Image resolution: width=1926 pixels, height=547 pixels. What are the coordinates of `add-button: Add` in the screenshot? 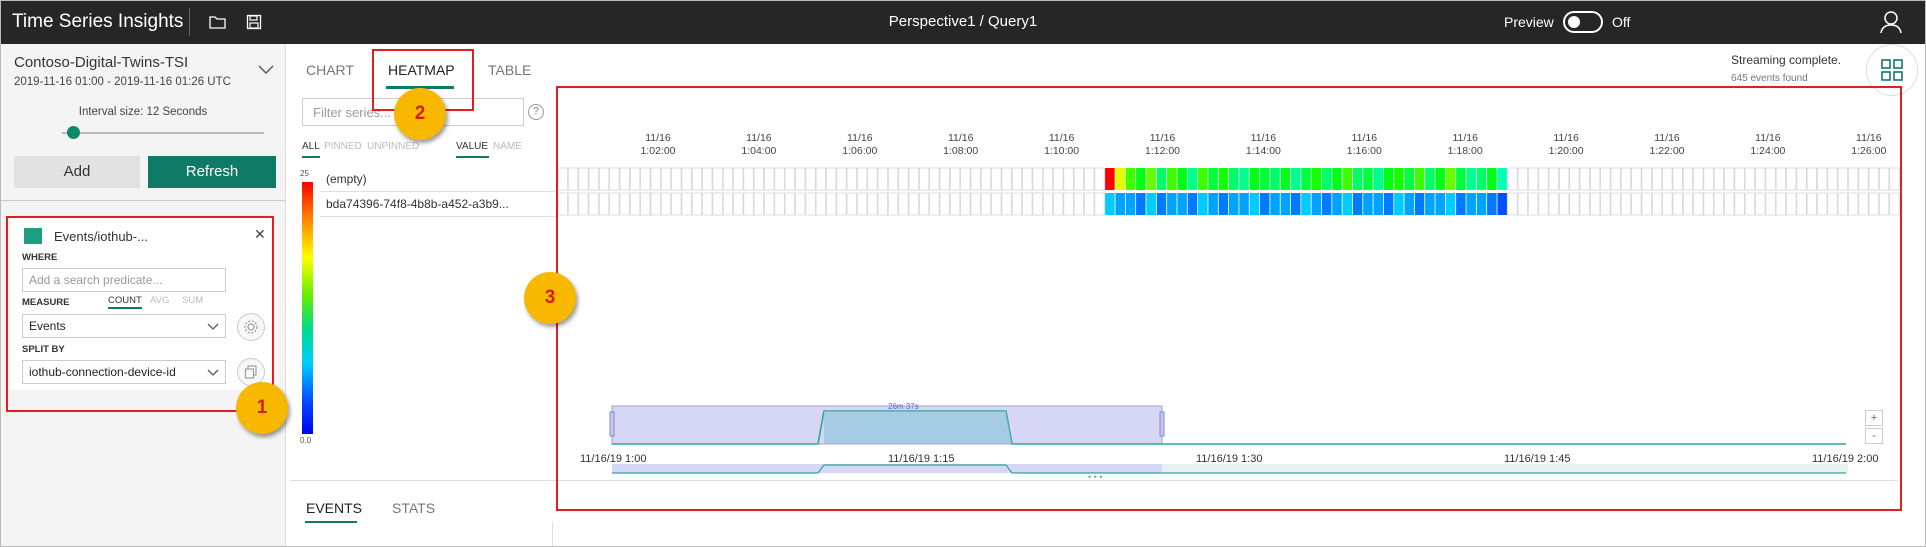 It's located at (77, 172).